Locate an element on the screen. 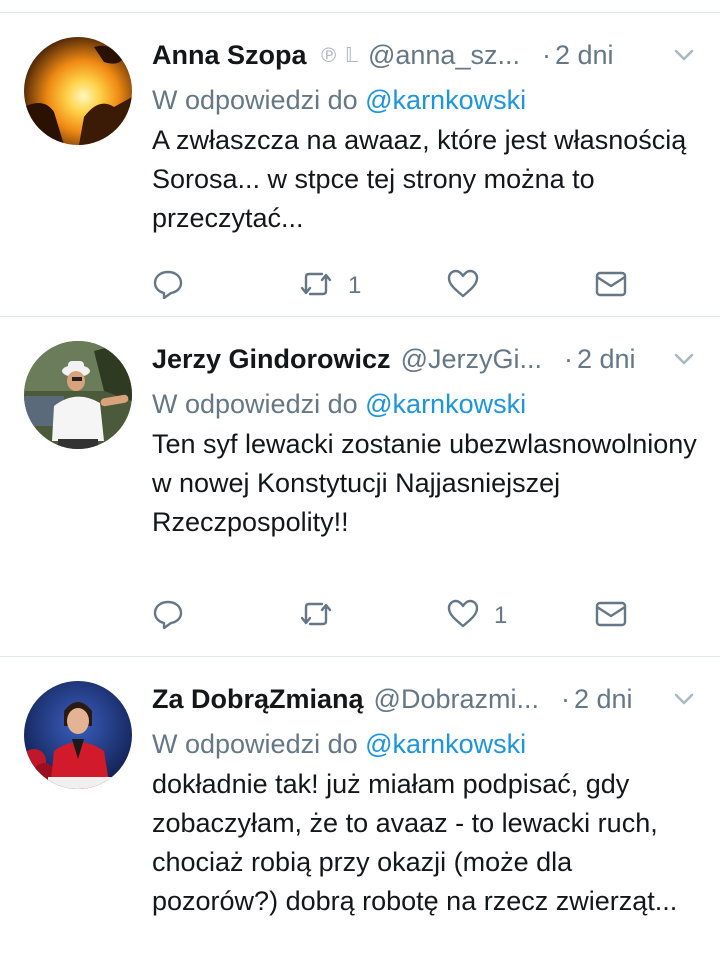 The image size is (720, 967). retweet-count: 1 is located at coordinates (355, 285).